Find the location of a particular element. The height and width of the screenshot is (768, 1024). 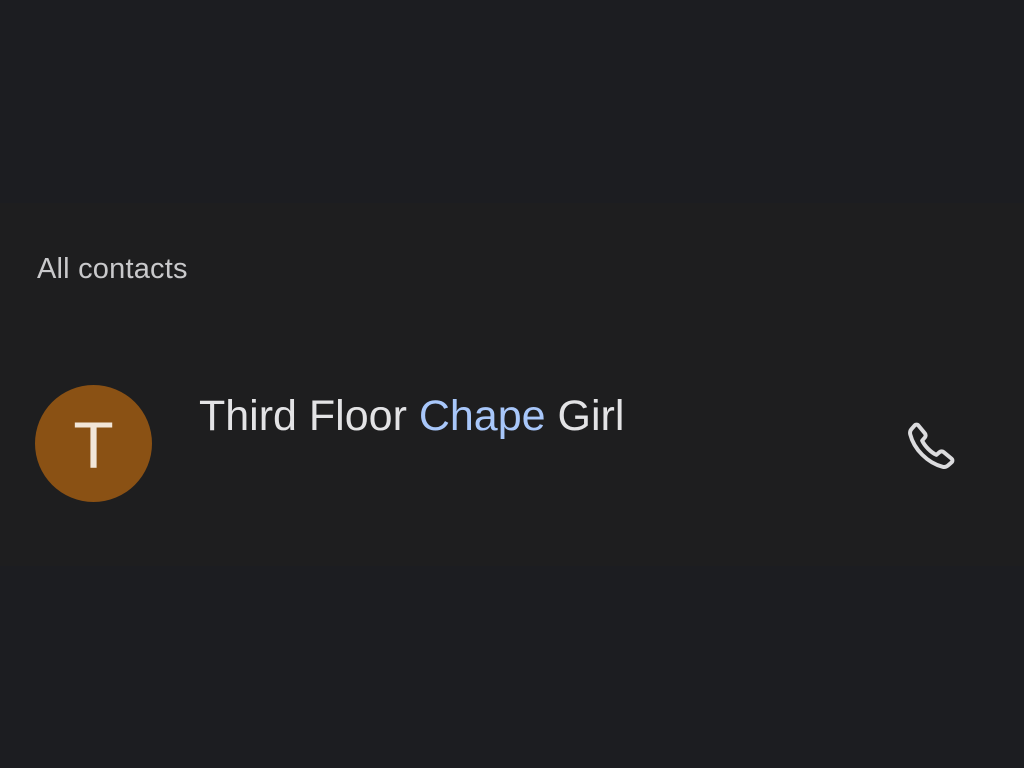

section-header-all-contacts: All contacts is located at coordinates (112, 269).